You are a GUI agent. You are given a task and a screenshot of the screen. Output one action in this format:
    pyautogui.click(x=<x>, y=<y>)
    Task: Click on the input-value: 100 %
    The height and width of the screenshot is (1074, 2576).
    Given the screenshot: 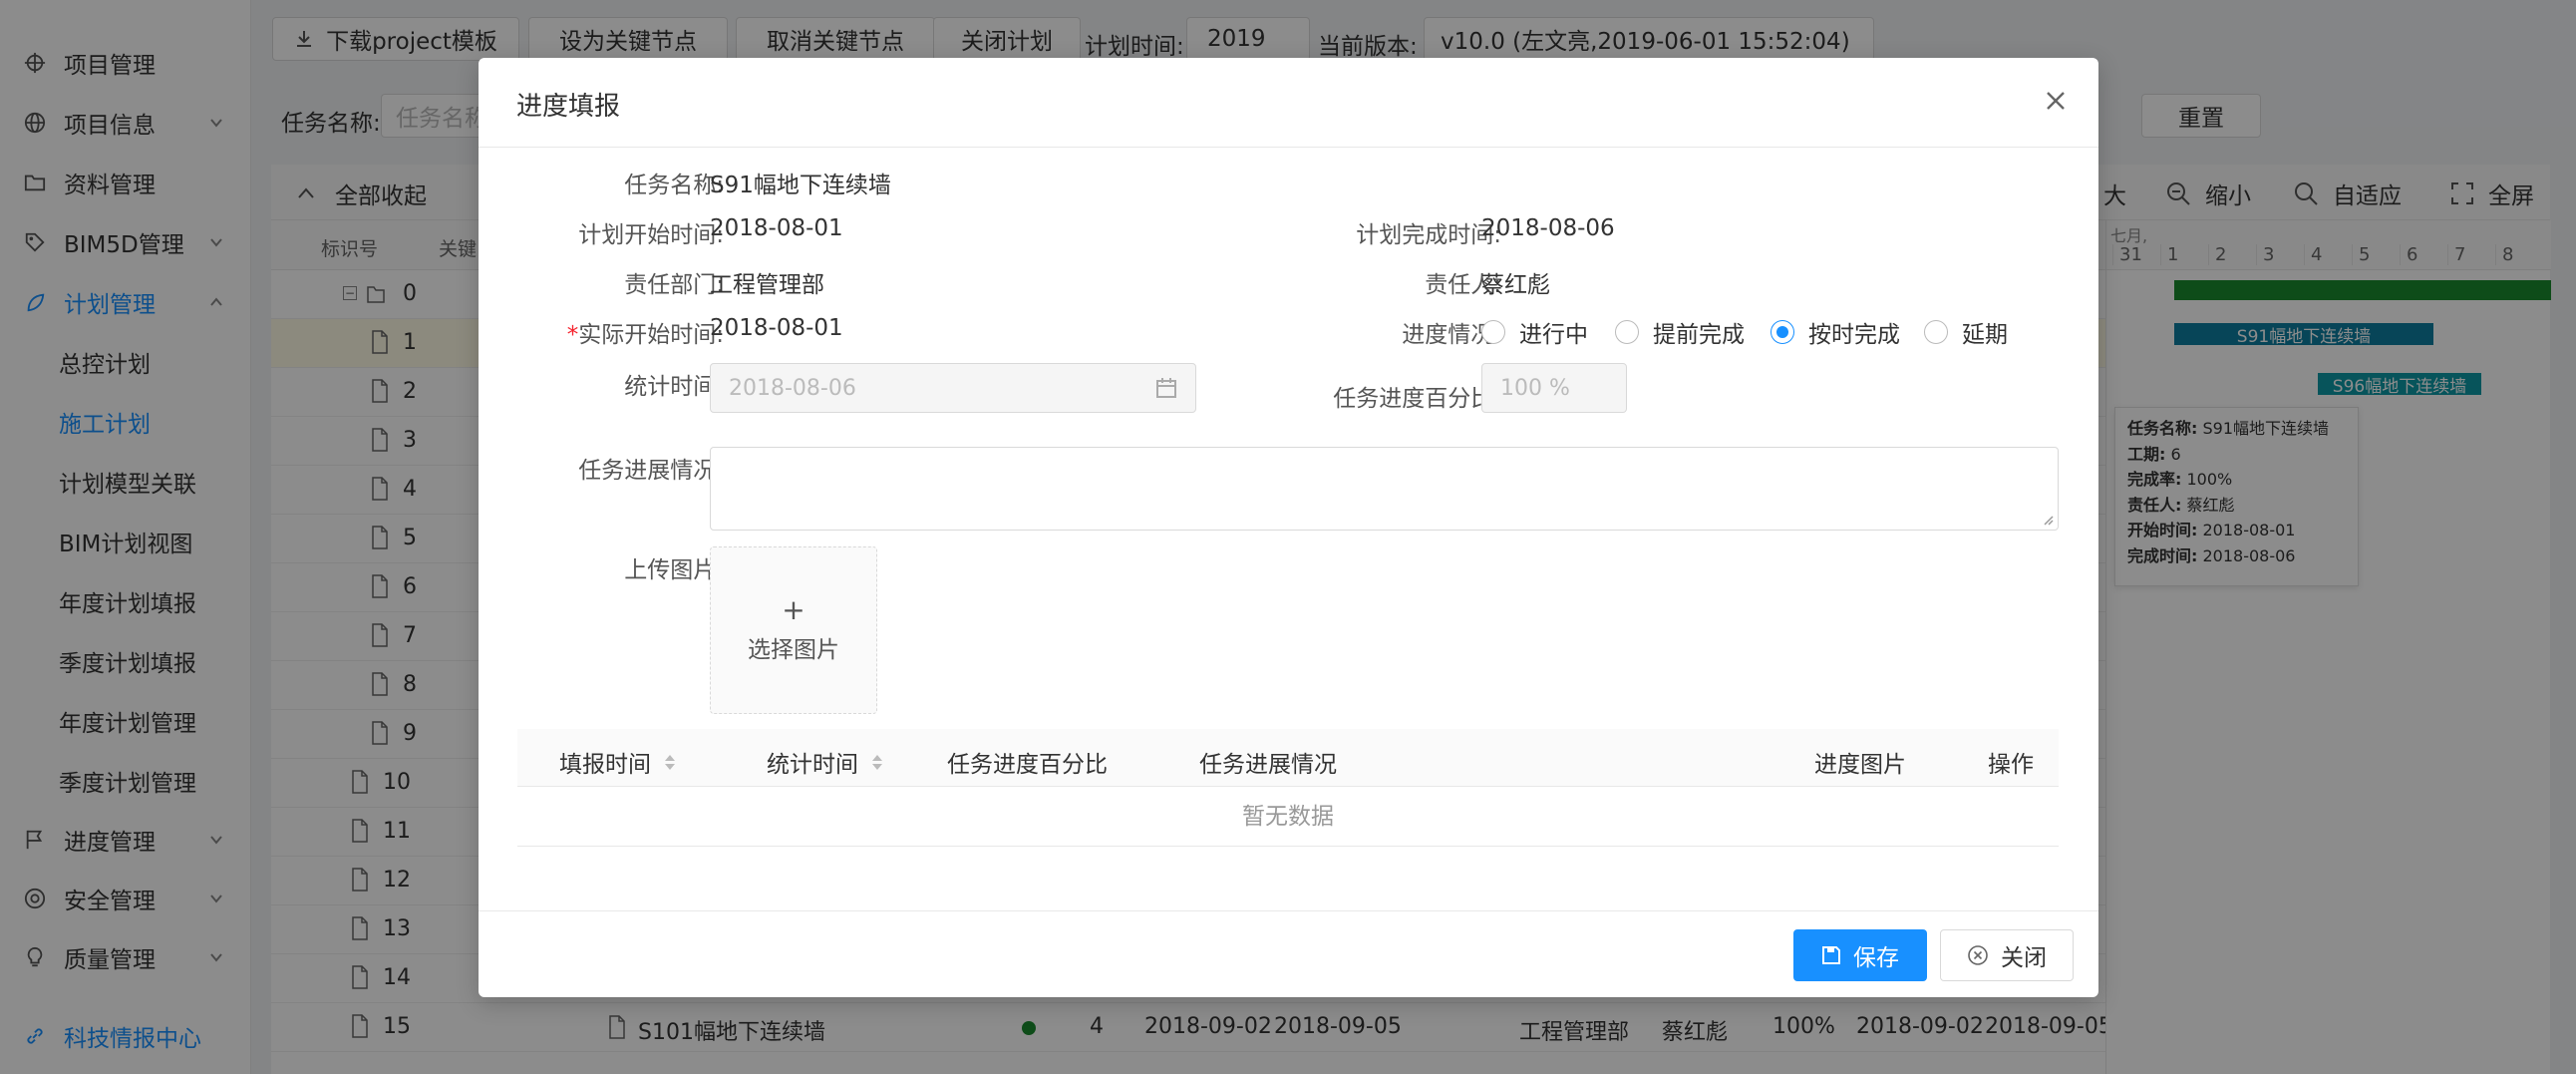 What is the action you would take?
    pyautogui.click(x=1535, y=388)
    